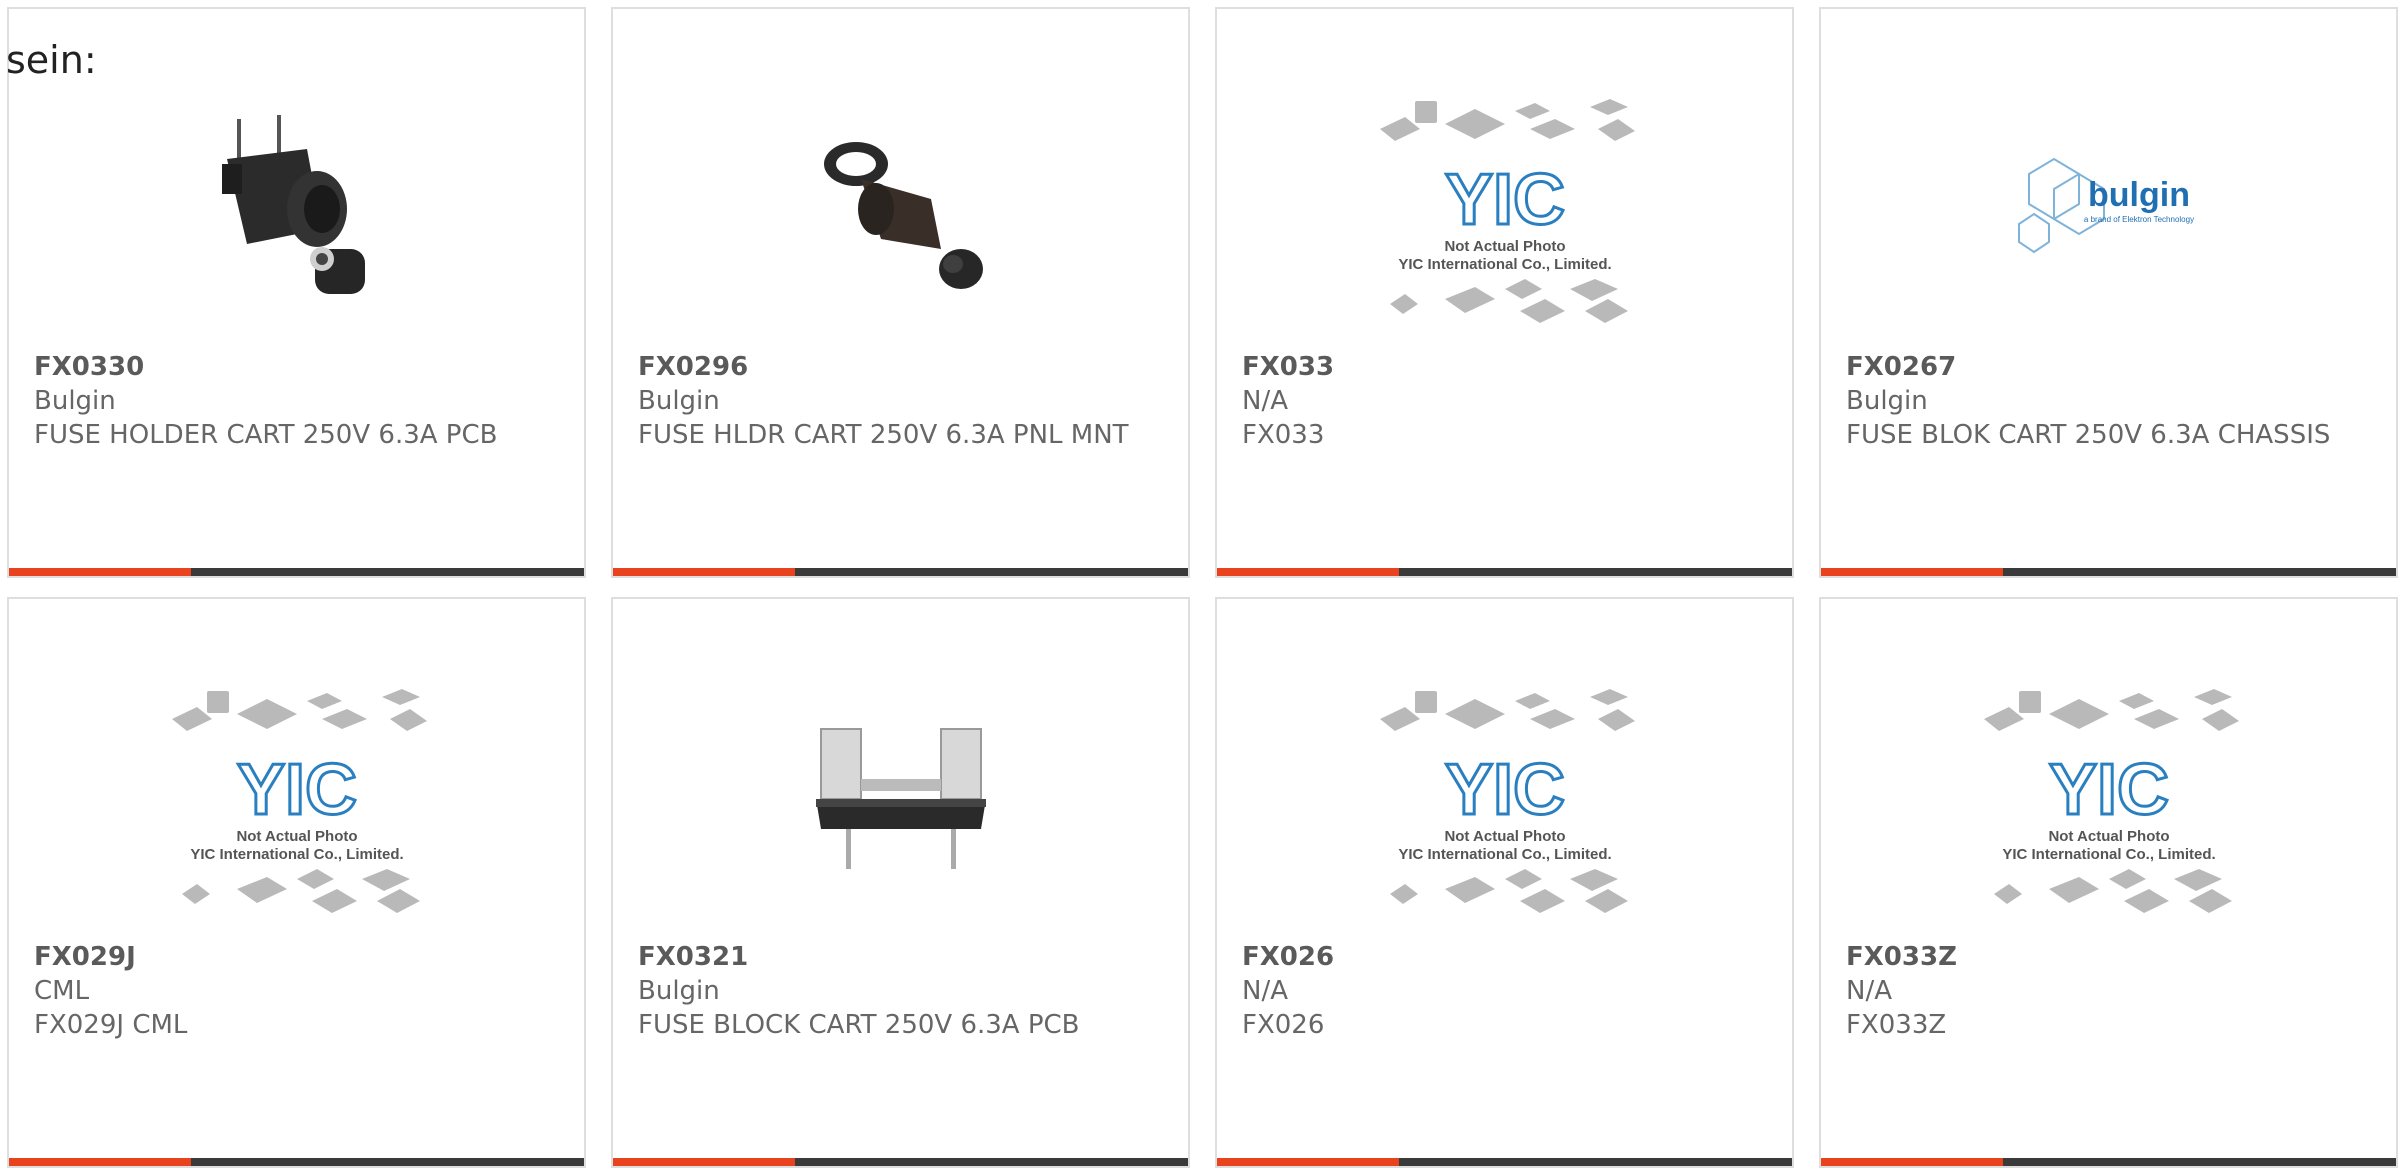 This screenshot has width=2400, height=1168. Describe the element at coordinates (289, 957) in the screenshot. I see `part-number: FX029J` at that location.